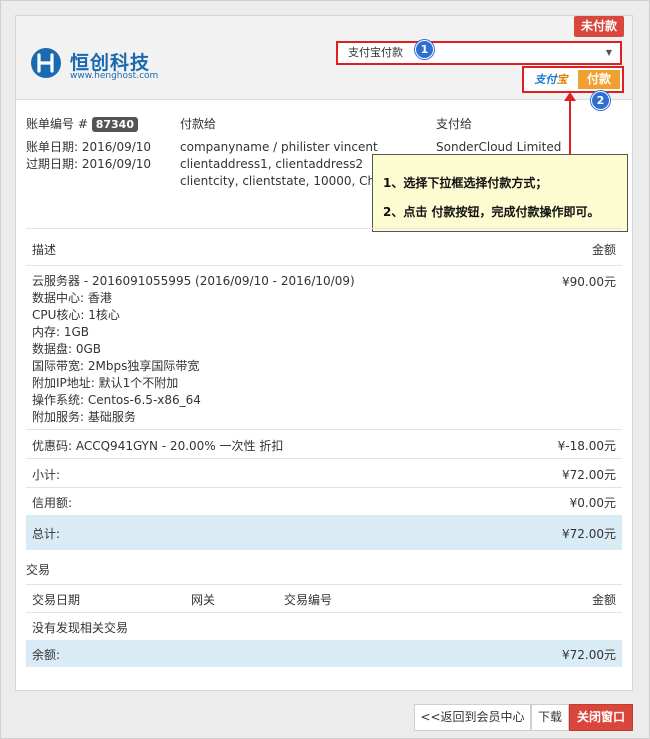  What do you see at coordinates (324, 473) in the screenshot?
I see `subtotal-row: 小计: ¥72.00元` at bounding box center [324, 473].